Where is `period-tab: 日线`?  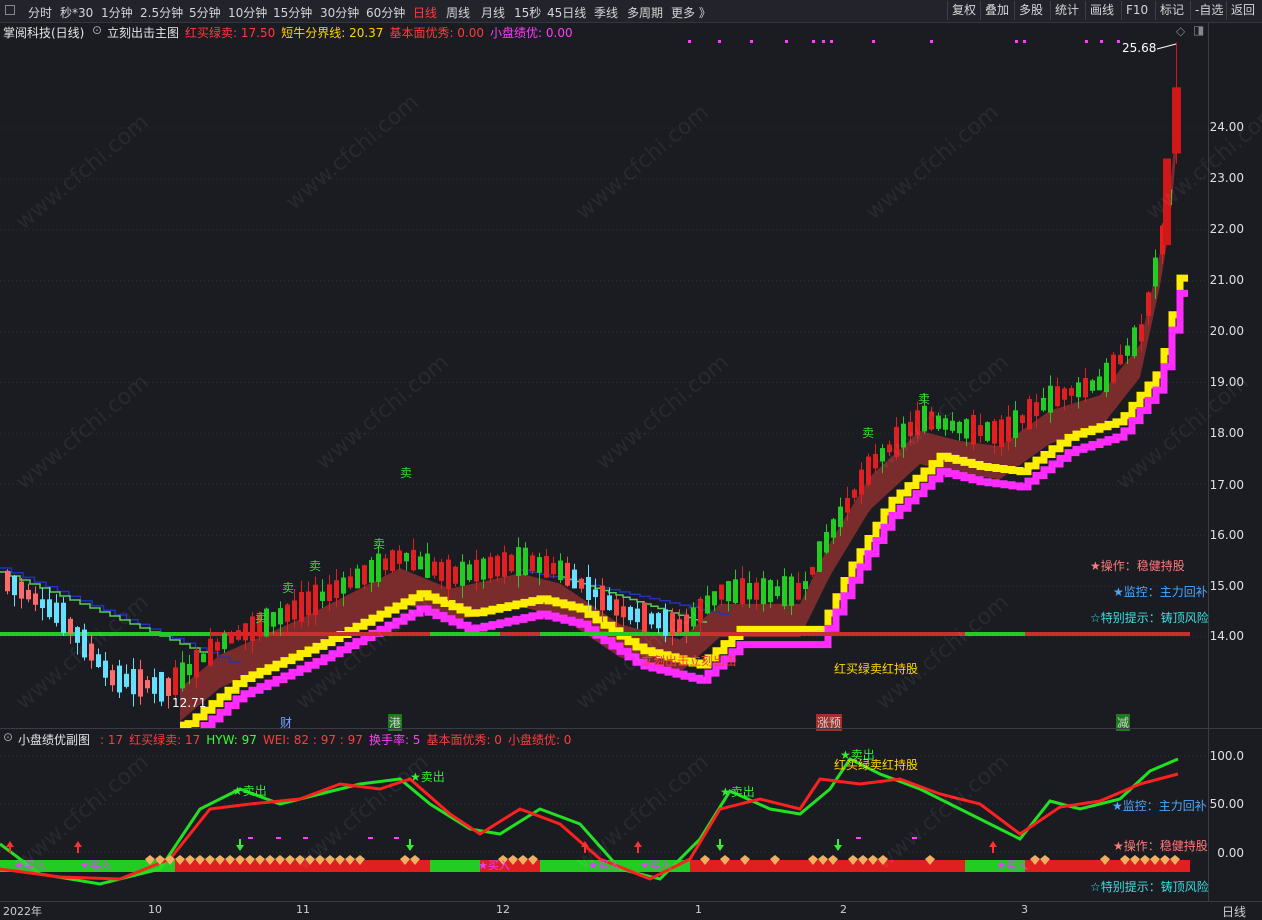
period-tab: 日线 is located at coordinates (425, 12).